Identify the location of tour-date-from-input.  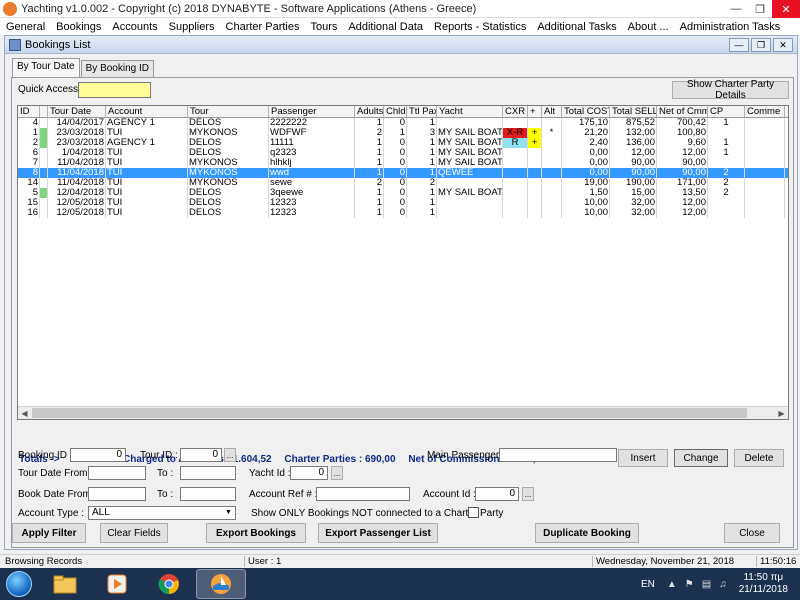
(117, 473).